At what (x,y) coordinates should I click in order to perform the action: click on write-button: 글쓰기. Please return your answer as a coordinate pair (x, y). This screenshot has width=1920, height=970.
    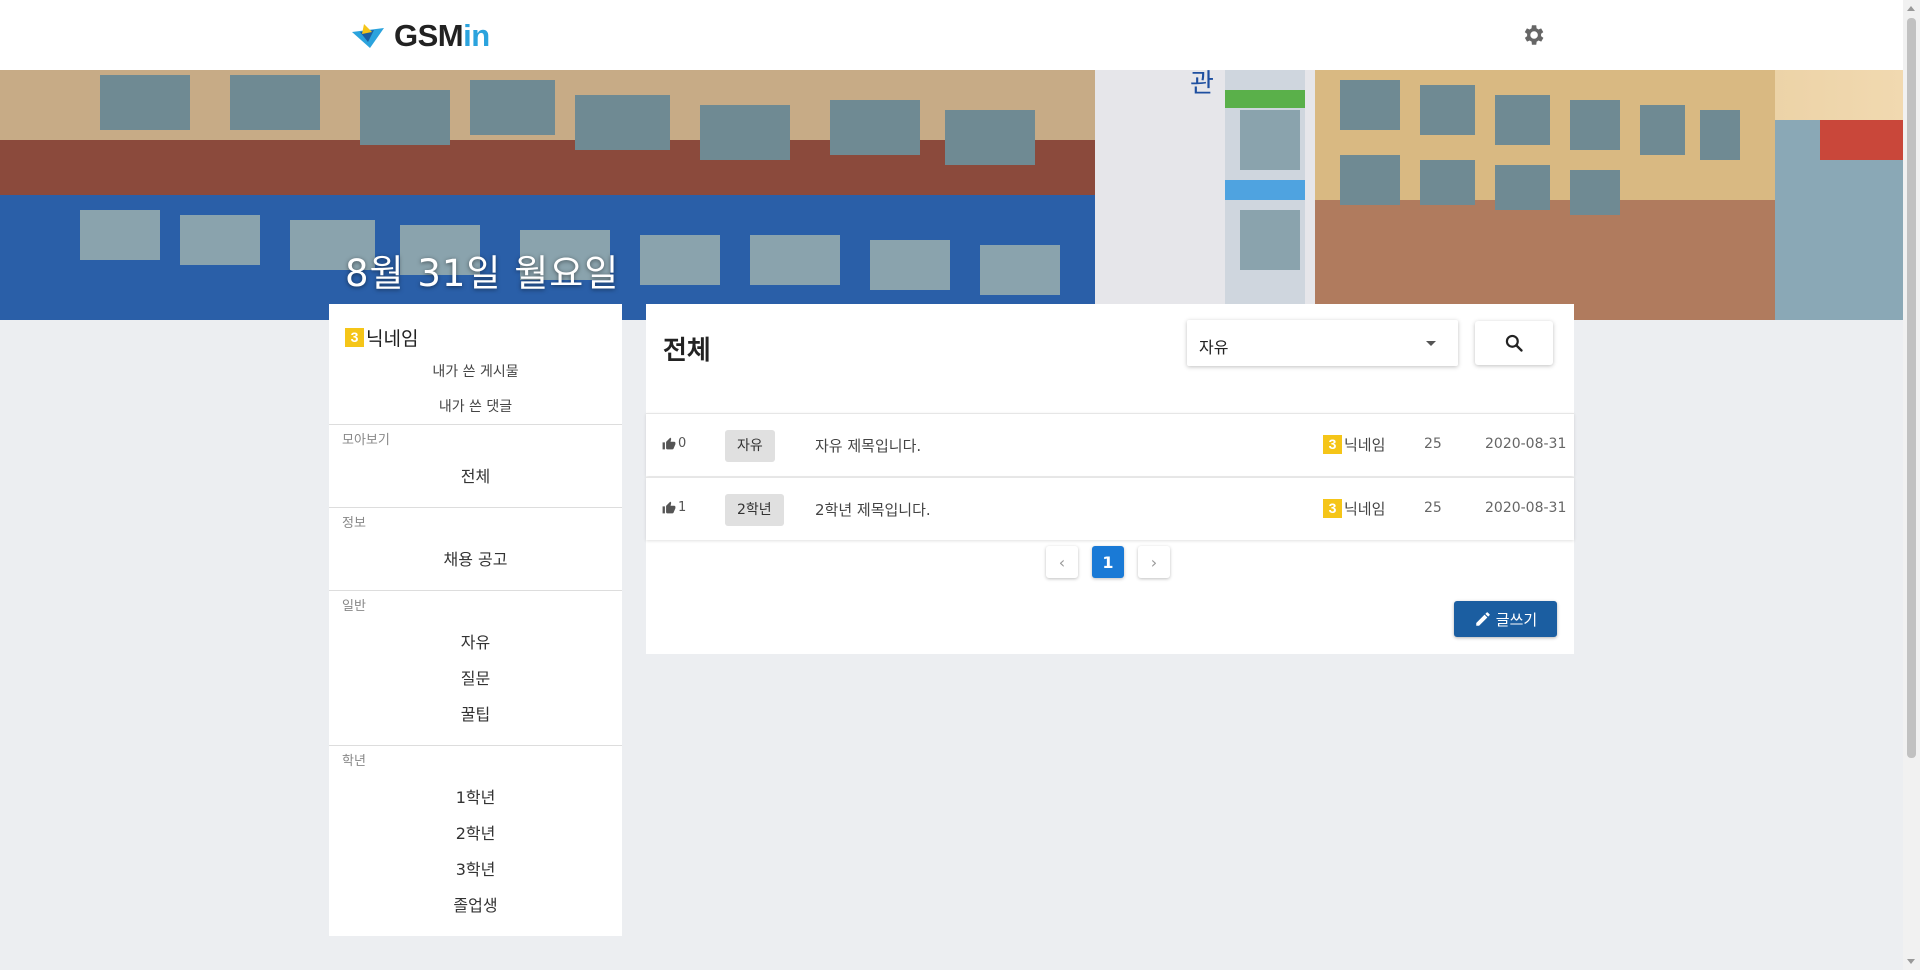
    Looking at the image, I should click on (1505, 619).